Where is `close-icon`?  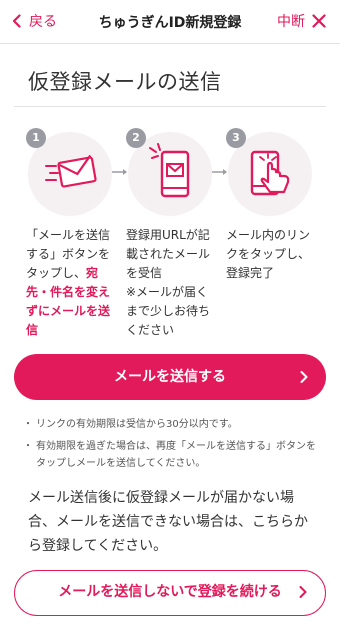 close-icon is located at coordinates (319, 21).